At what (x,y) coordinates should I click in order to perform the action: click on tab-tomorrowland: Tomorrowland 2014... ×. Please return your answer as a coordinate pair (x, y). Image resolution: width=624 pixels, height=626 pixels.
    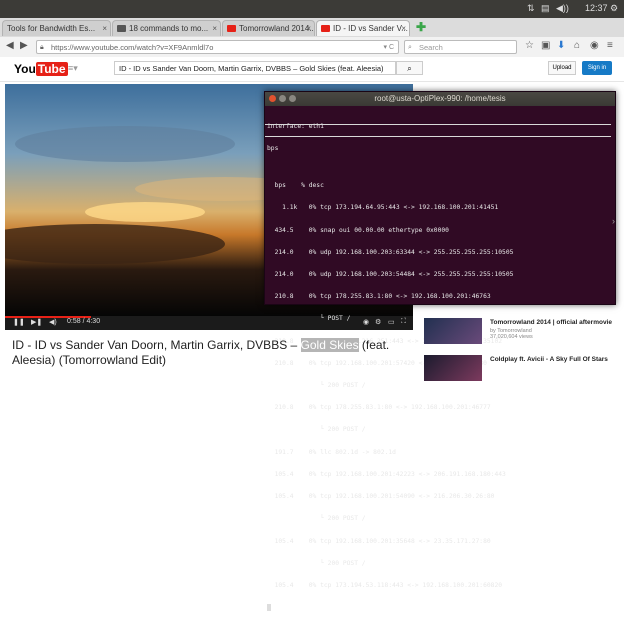
    Looking at the image, I should click on (268, 28).